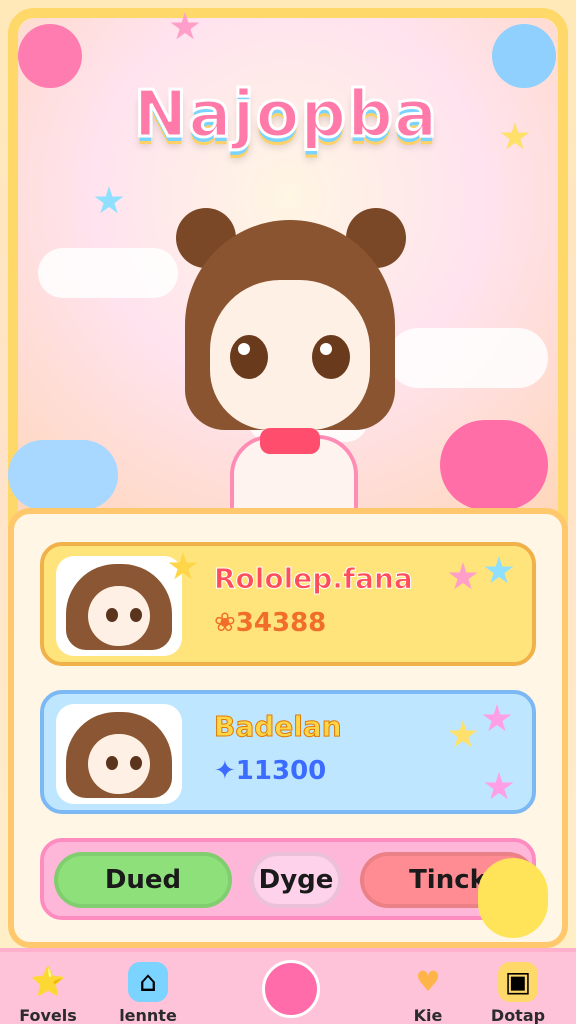  I want to click on game-title: Najopba, so click(285, 115).